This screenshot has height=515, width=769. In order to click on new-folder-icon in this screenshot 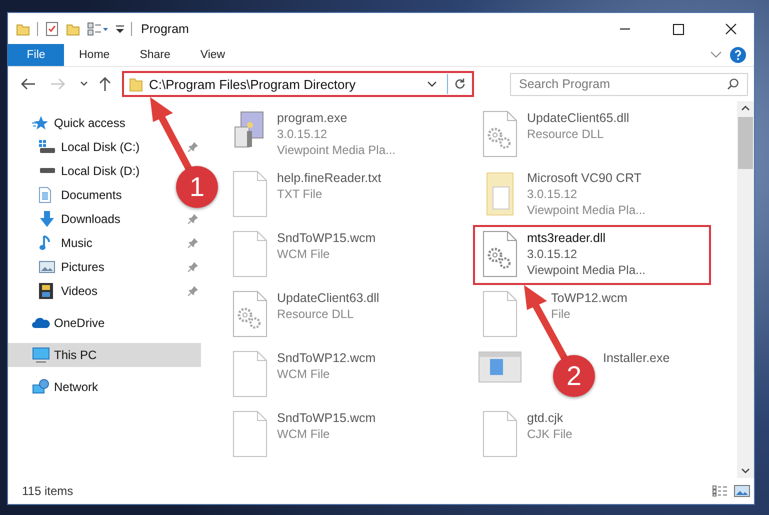, I will do `click(73, 29)`.